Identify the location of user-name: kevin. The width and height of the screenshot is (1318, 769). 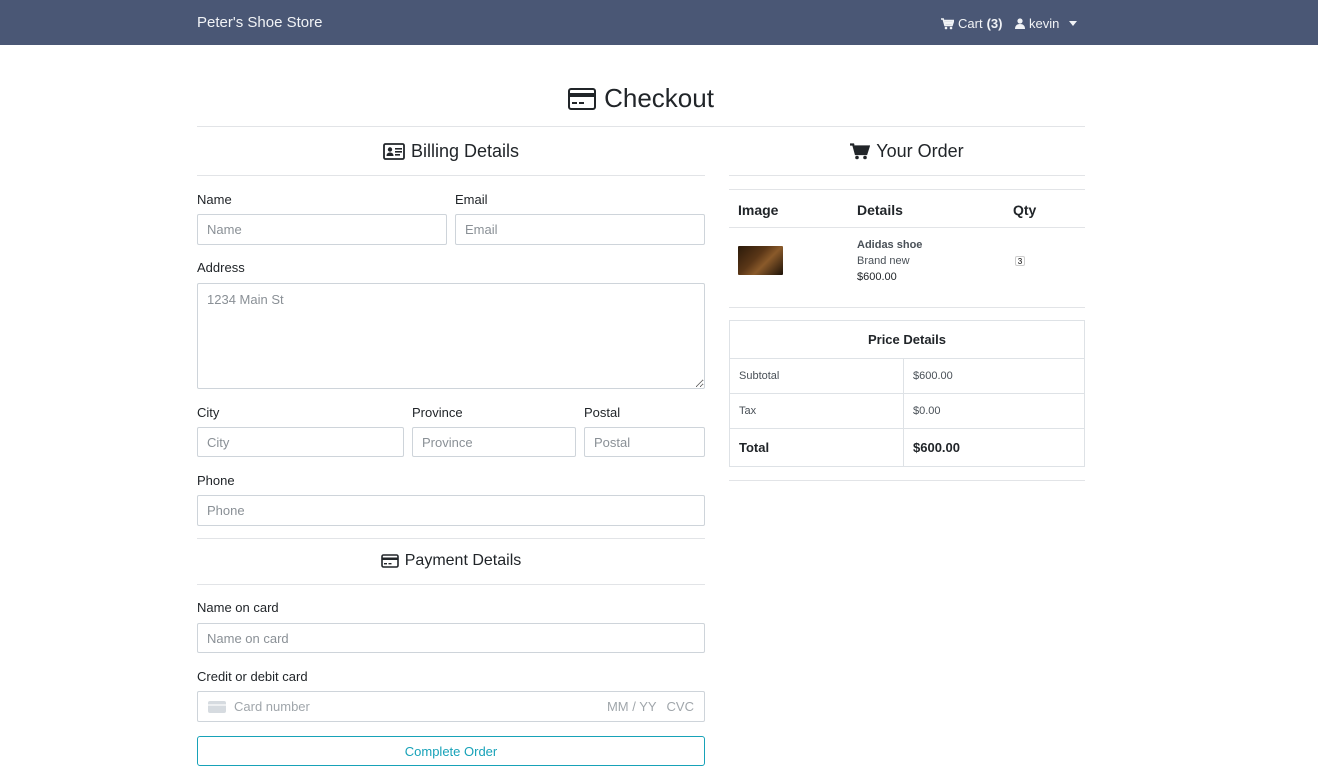
(1044, 23).